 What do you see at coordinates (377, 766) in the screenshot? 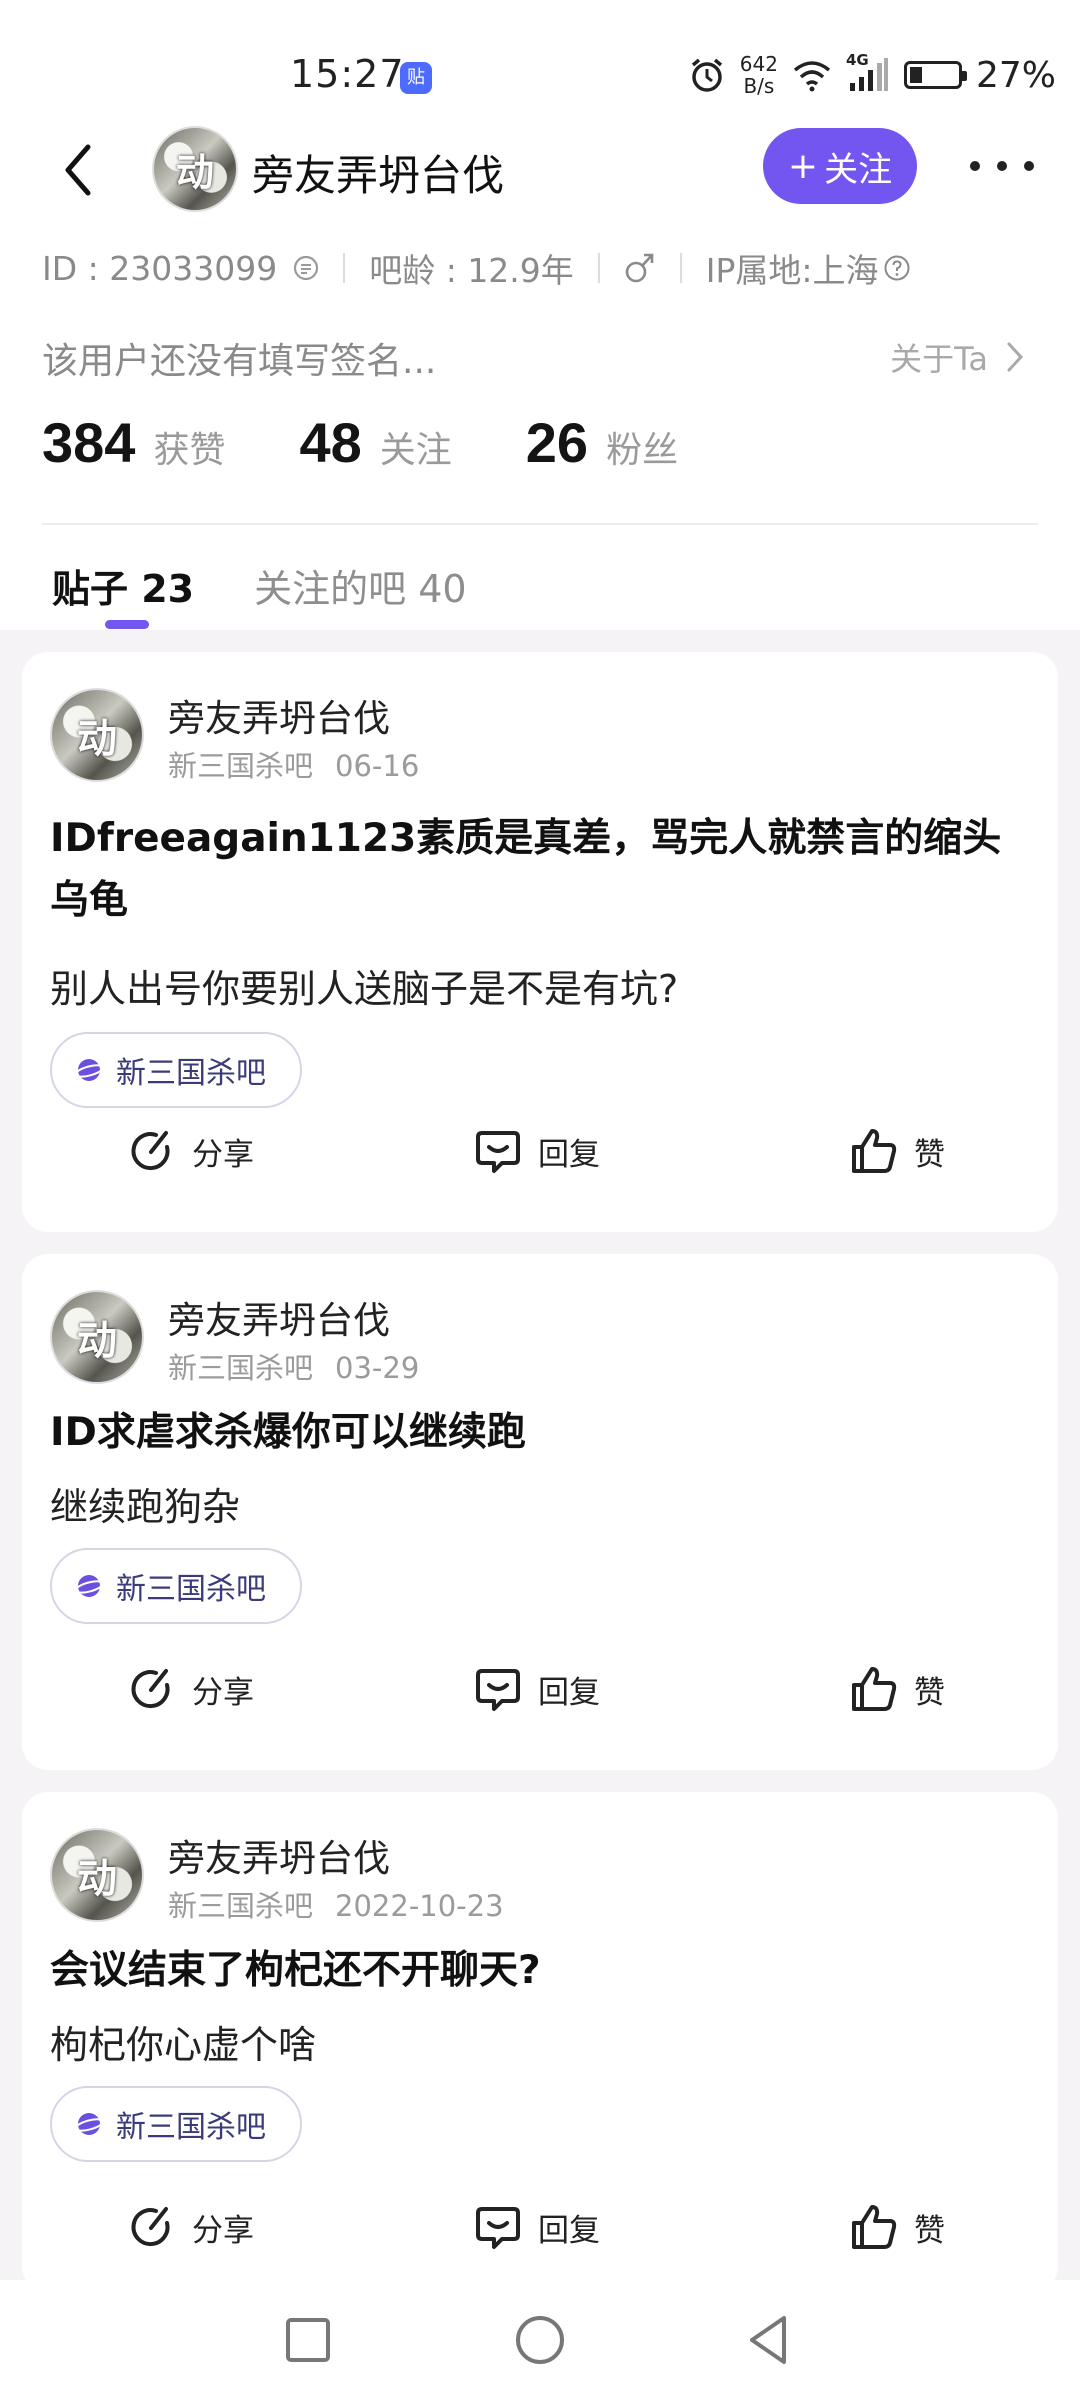
I see `post-date: 06-16` at bounding box center [377, 766].